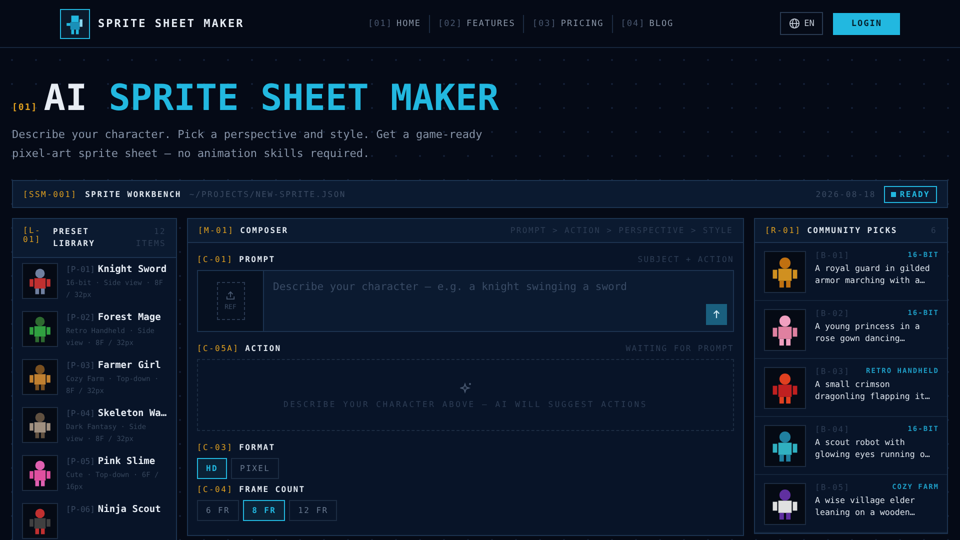 The height and width of the screenshot is (540, 960). What do you see at coordinates (50, 194) in the screenshot?
I see `workbench-id: [SSM-001]` at bounding box center [50, 194].